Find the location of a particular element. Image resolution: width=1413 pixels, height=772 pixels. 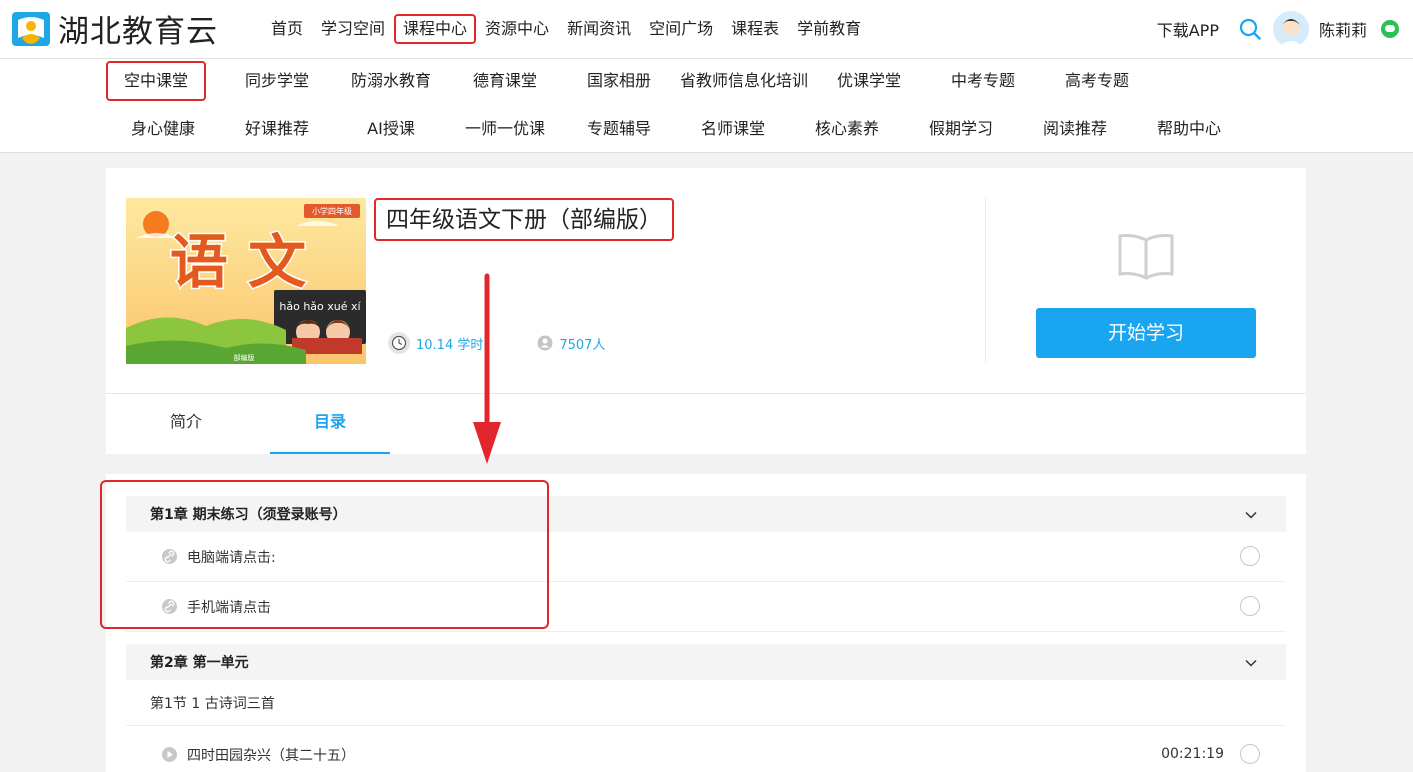

annotation-arrow-icon is located at coordinates (487, 369).